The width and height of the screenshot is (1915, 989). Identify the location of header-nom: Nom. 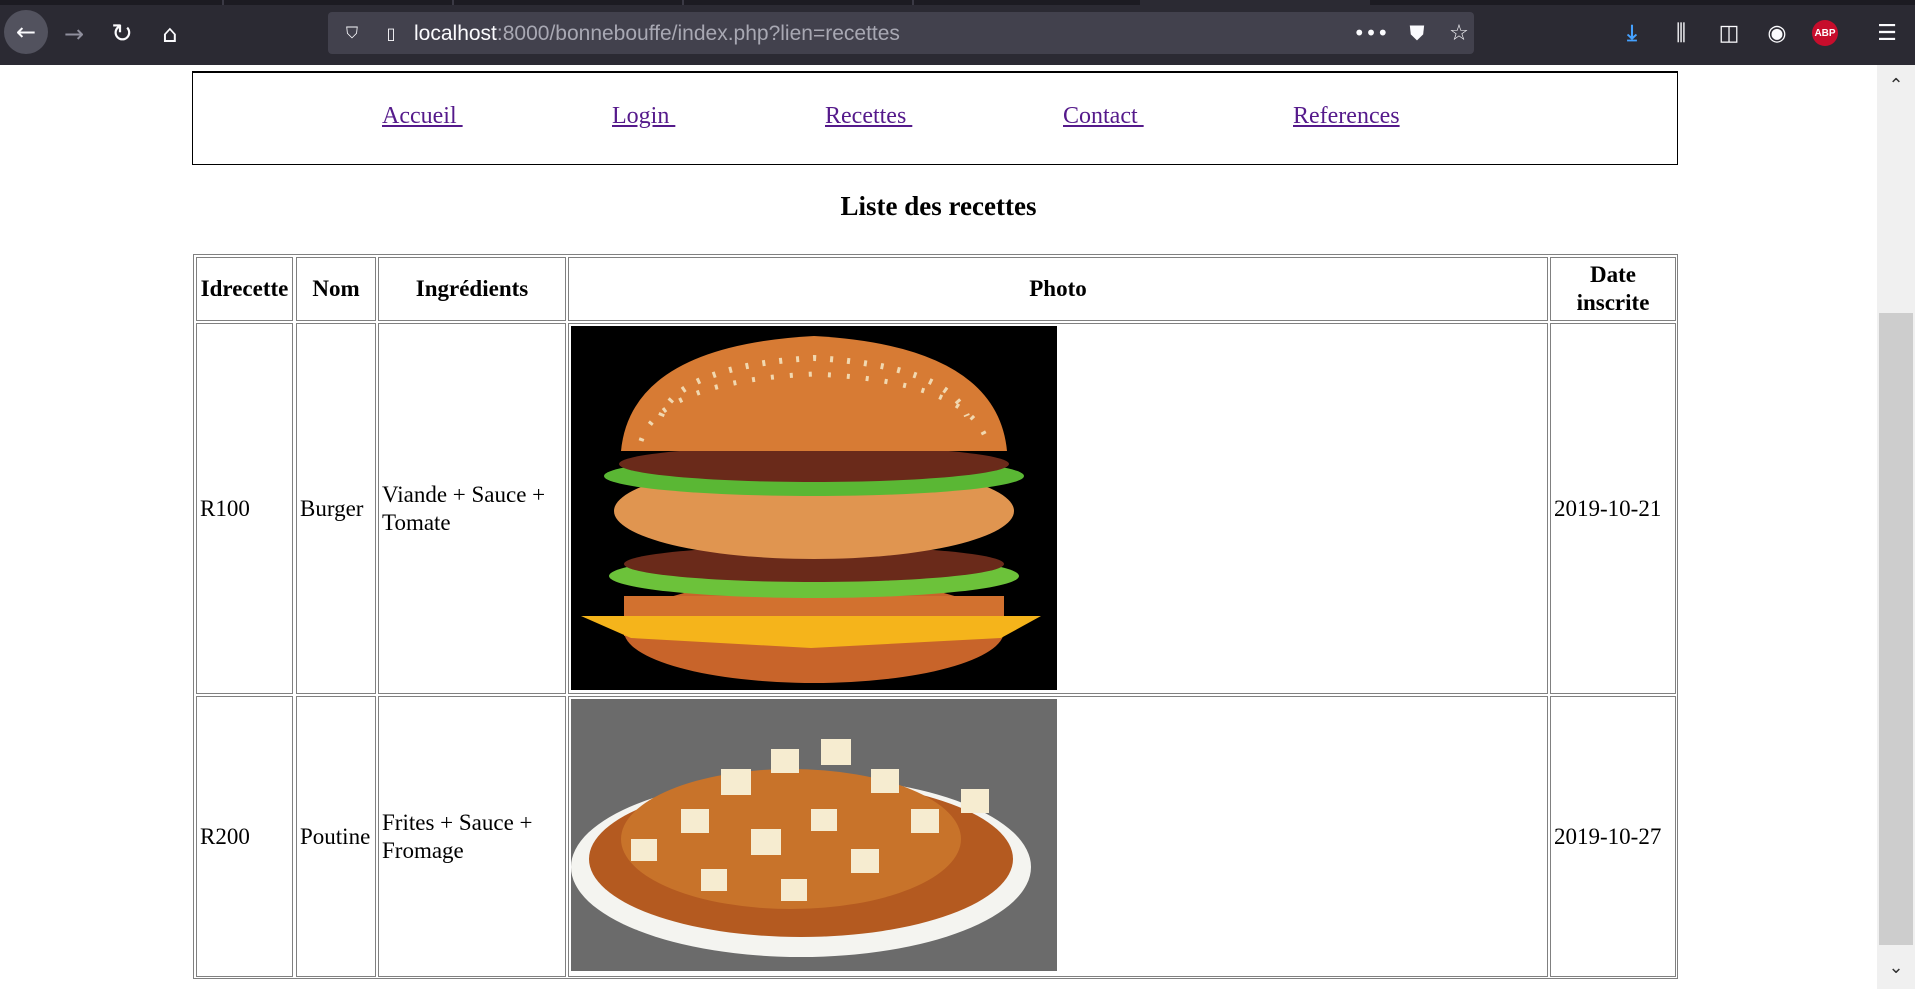
(336, 289).